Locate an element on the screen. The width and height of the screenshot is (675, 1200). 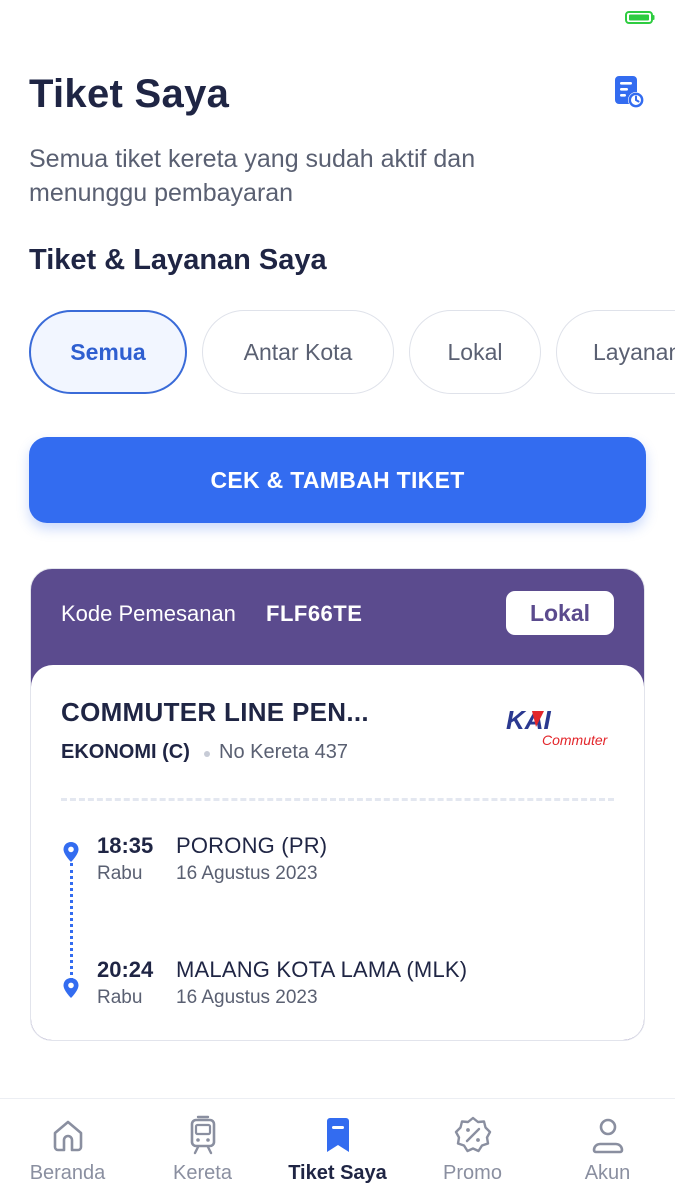
page-title: Tiket Saya is located at coordinates (129, 94).